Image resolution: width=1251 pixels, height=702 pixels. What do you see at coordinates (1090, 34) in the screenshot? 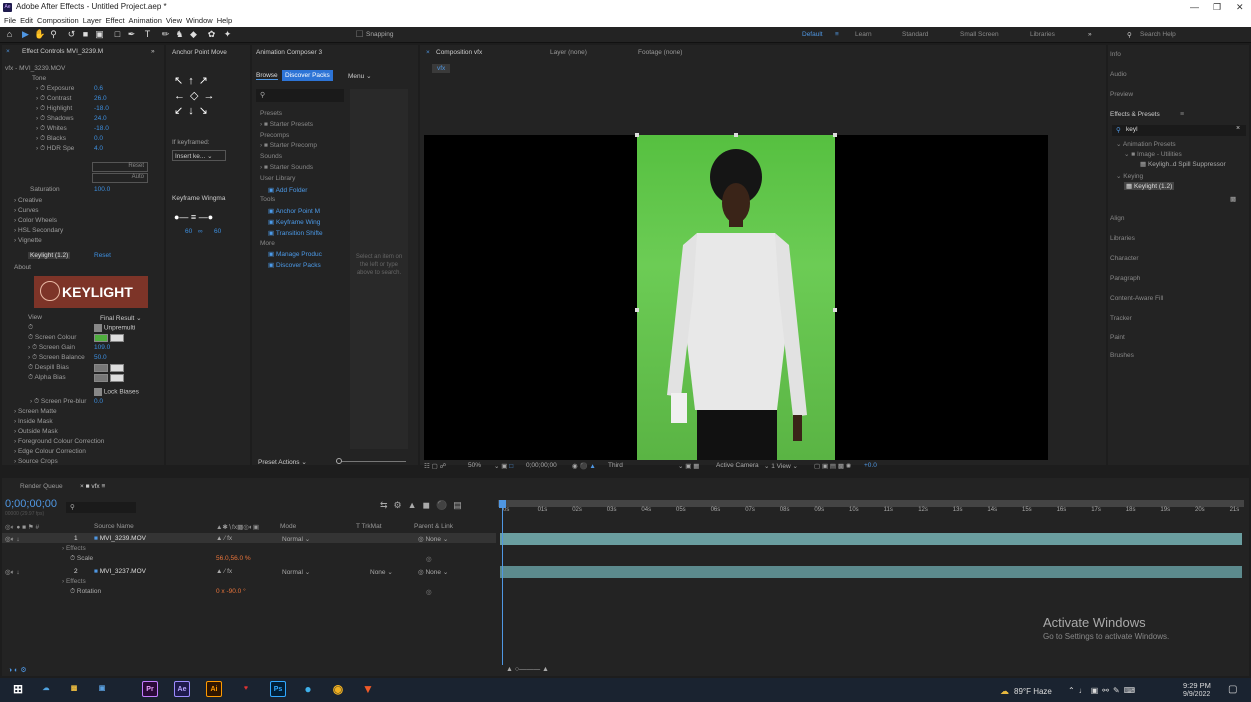
I see `more-workspaces-icon: »` at bounding box center [1090, 34].